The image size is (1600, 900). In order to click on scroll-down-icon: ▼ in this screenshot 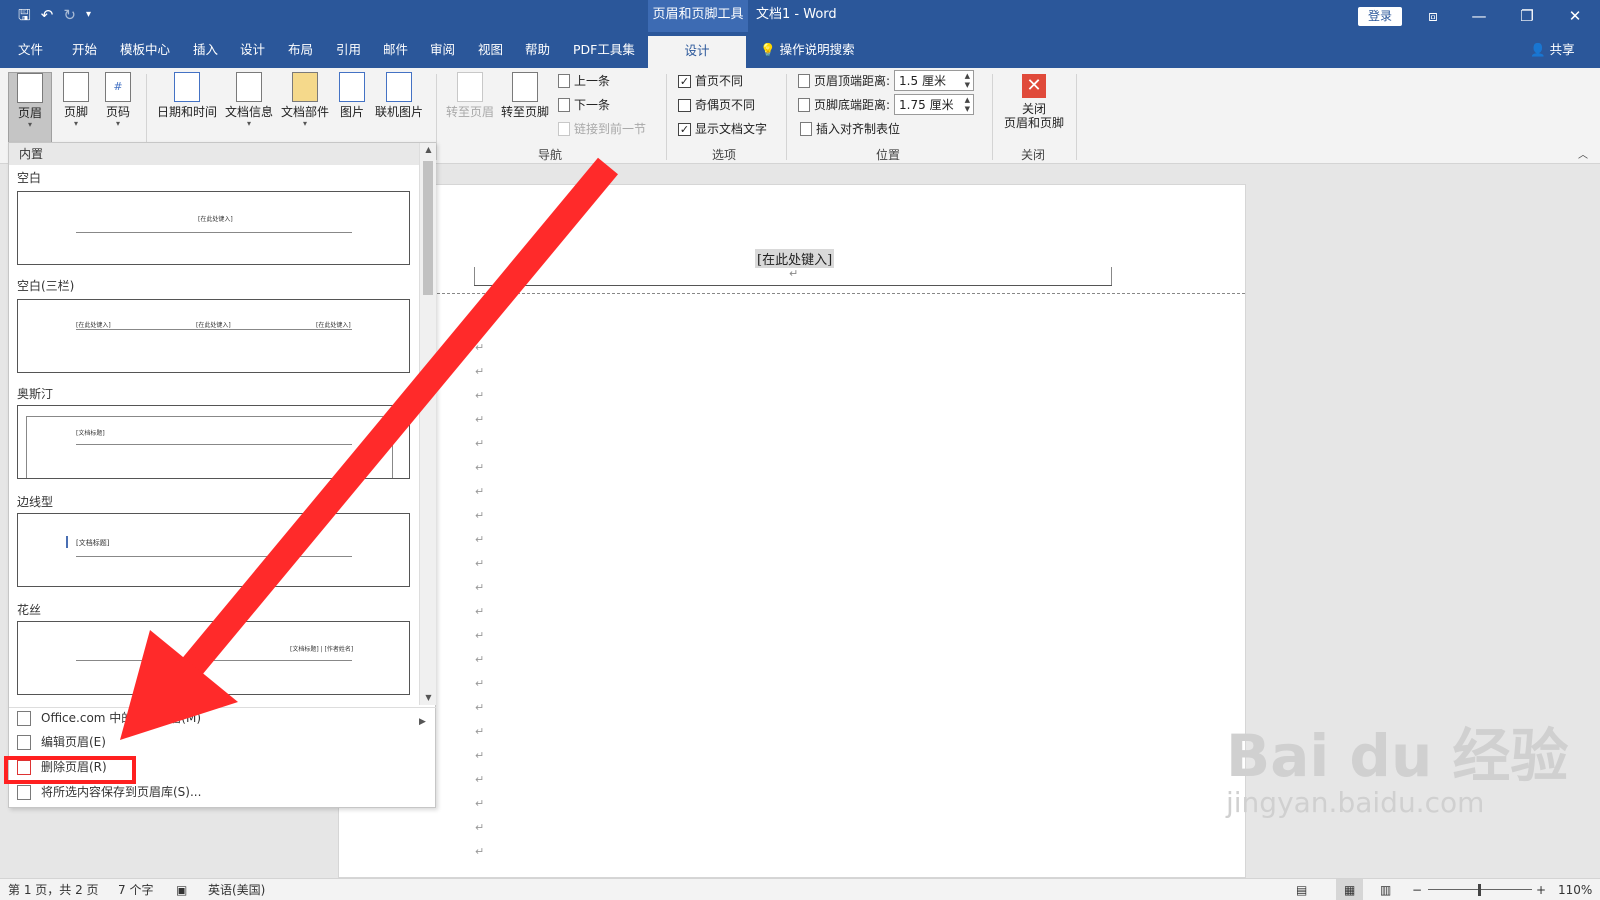, I will do `click(428, 698)`.